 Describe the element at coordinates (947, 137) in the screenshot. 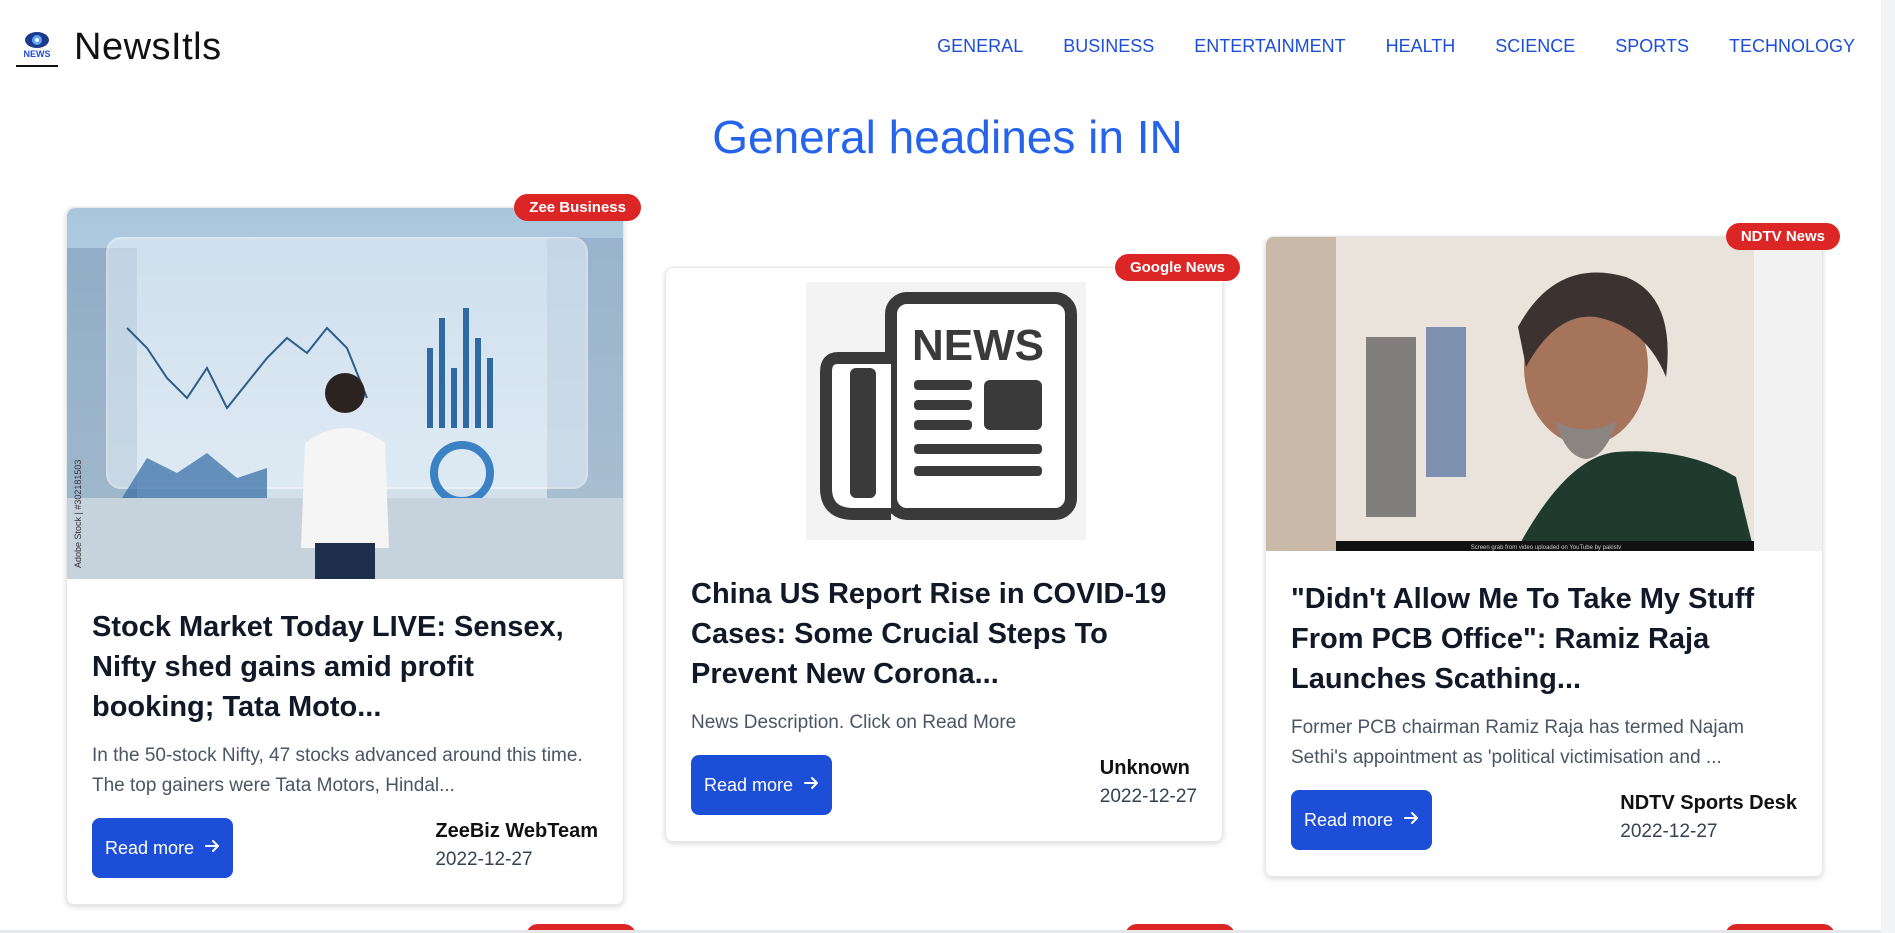

I see `page-title: General headines in IN` at that location.